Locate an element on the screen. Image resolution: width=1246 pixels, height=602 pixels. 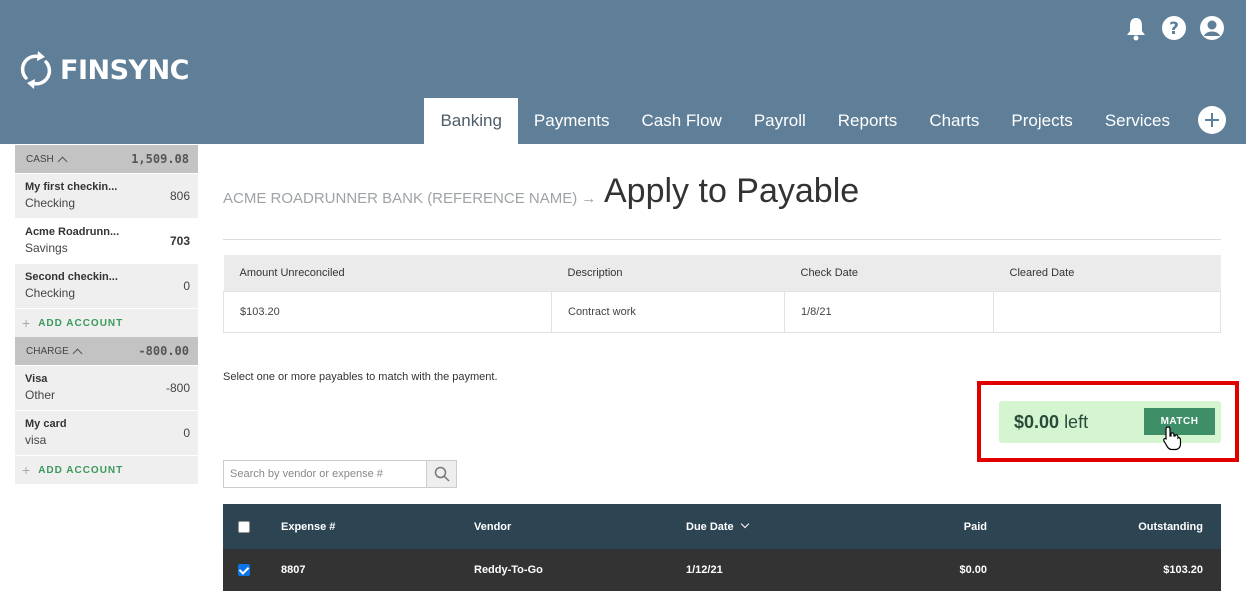
cash-group-title: CASH is located at coordinates (40, 159).